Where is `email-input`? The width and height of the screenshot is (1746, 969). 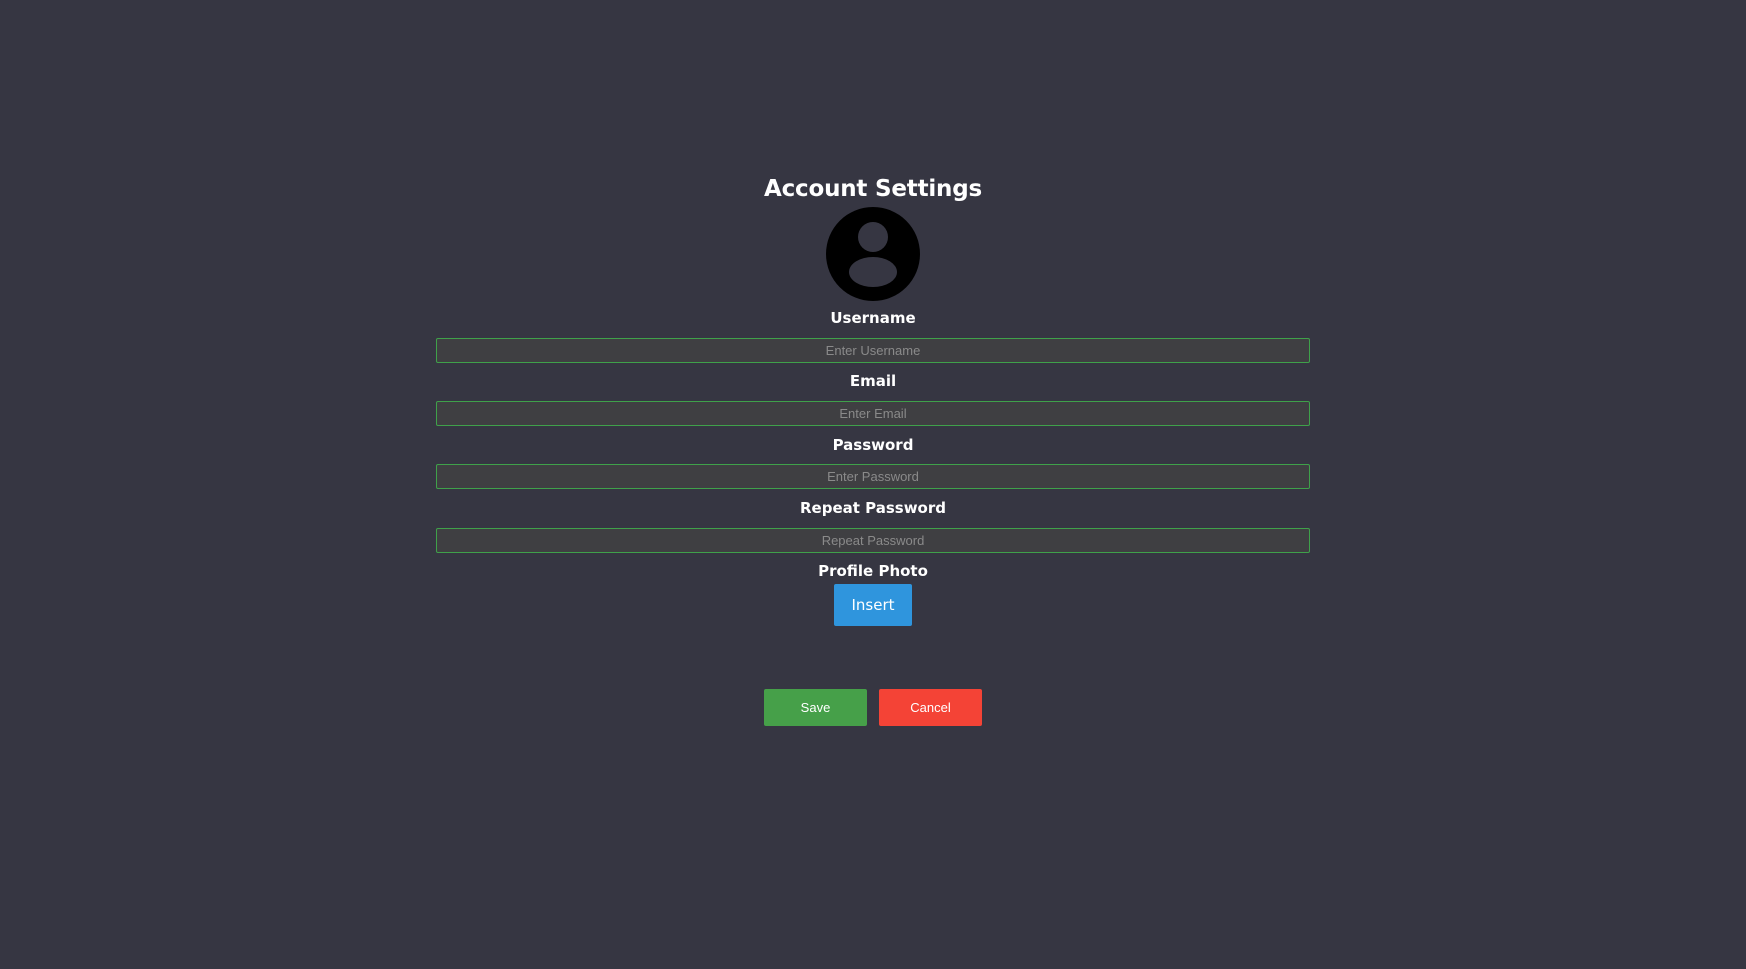
email-input is located at coordinates (873, 413).